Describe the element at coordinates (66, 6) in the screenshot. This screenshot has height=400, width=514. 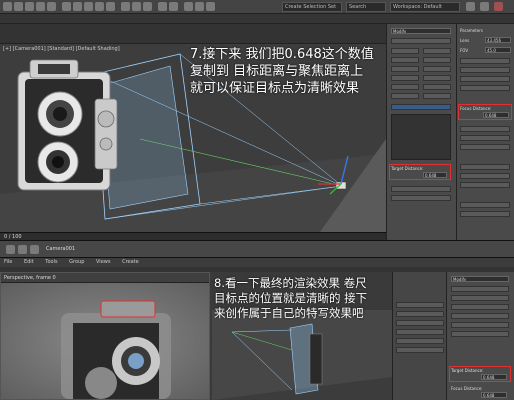
I see `select-icon` at that location.